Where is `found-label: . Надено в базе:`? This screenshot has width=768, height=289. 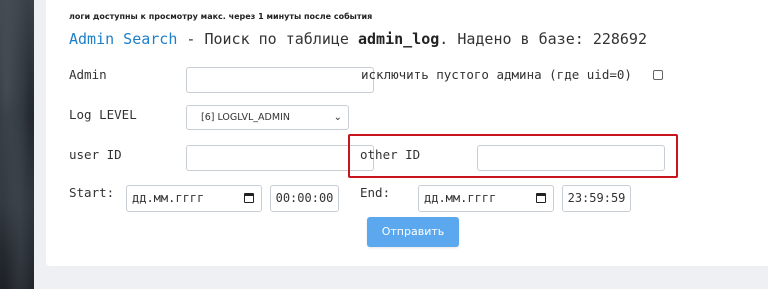 found-label: . Надено в базе: is located at coordinates (516, 39).